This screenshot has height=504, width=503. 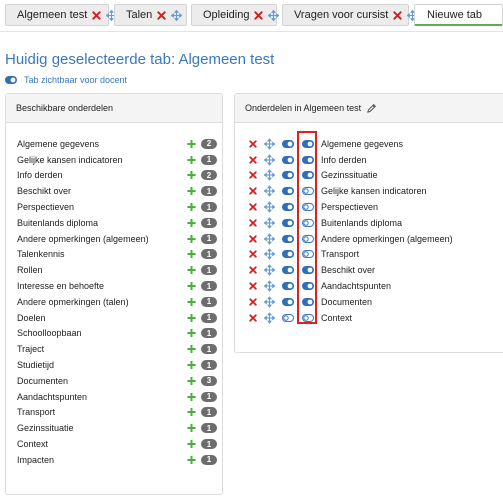 I want to click on component-name: Algemene gegevens, so click(x=58, y=143).